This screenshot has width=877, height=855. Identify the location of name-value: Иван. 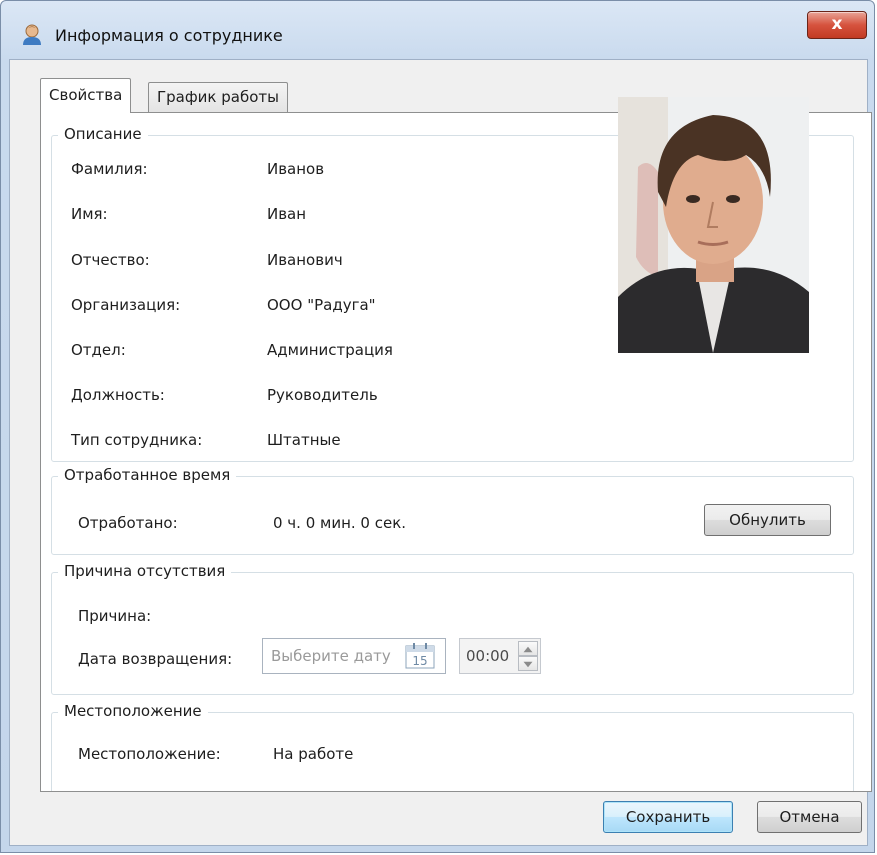
(287, 214).